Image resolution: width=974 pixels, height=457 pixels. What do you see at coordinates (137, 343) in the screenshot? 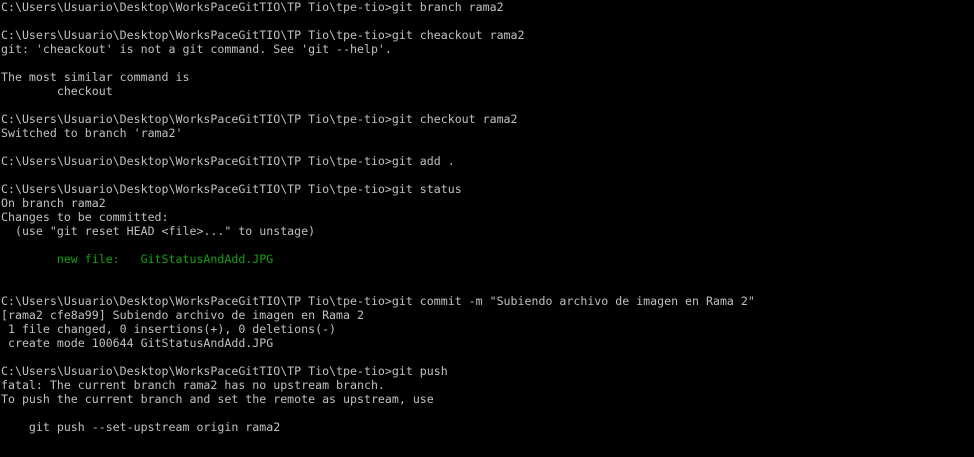
I see `terminal-line: create mode 100644 GitStatusAndAdd.JPG` at bounding box center [137, 343].